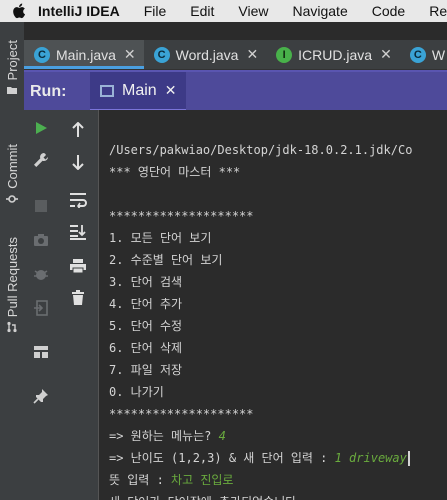 This screenshot has height=500, width=447. I want to click on commit-icon, so click(12, 198).